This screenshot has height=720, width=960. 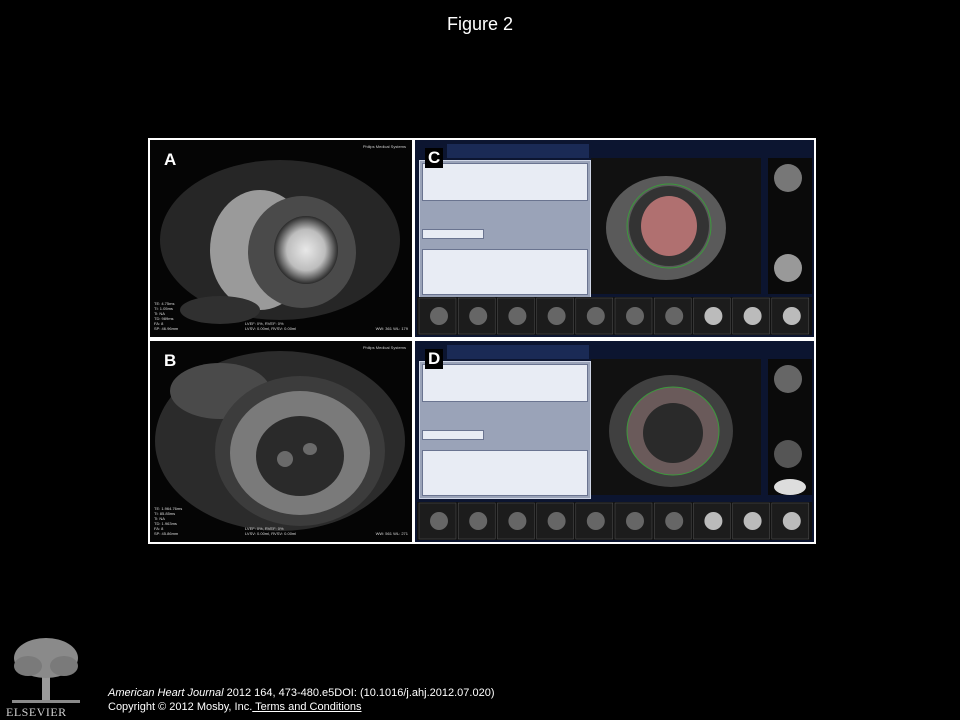 I want to click on slide-title: Figure 2, so click(x=480, y=24).